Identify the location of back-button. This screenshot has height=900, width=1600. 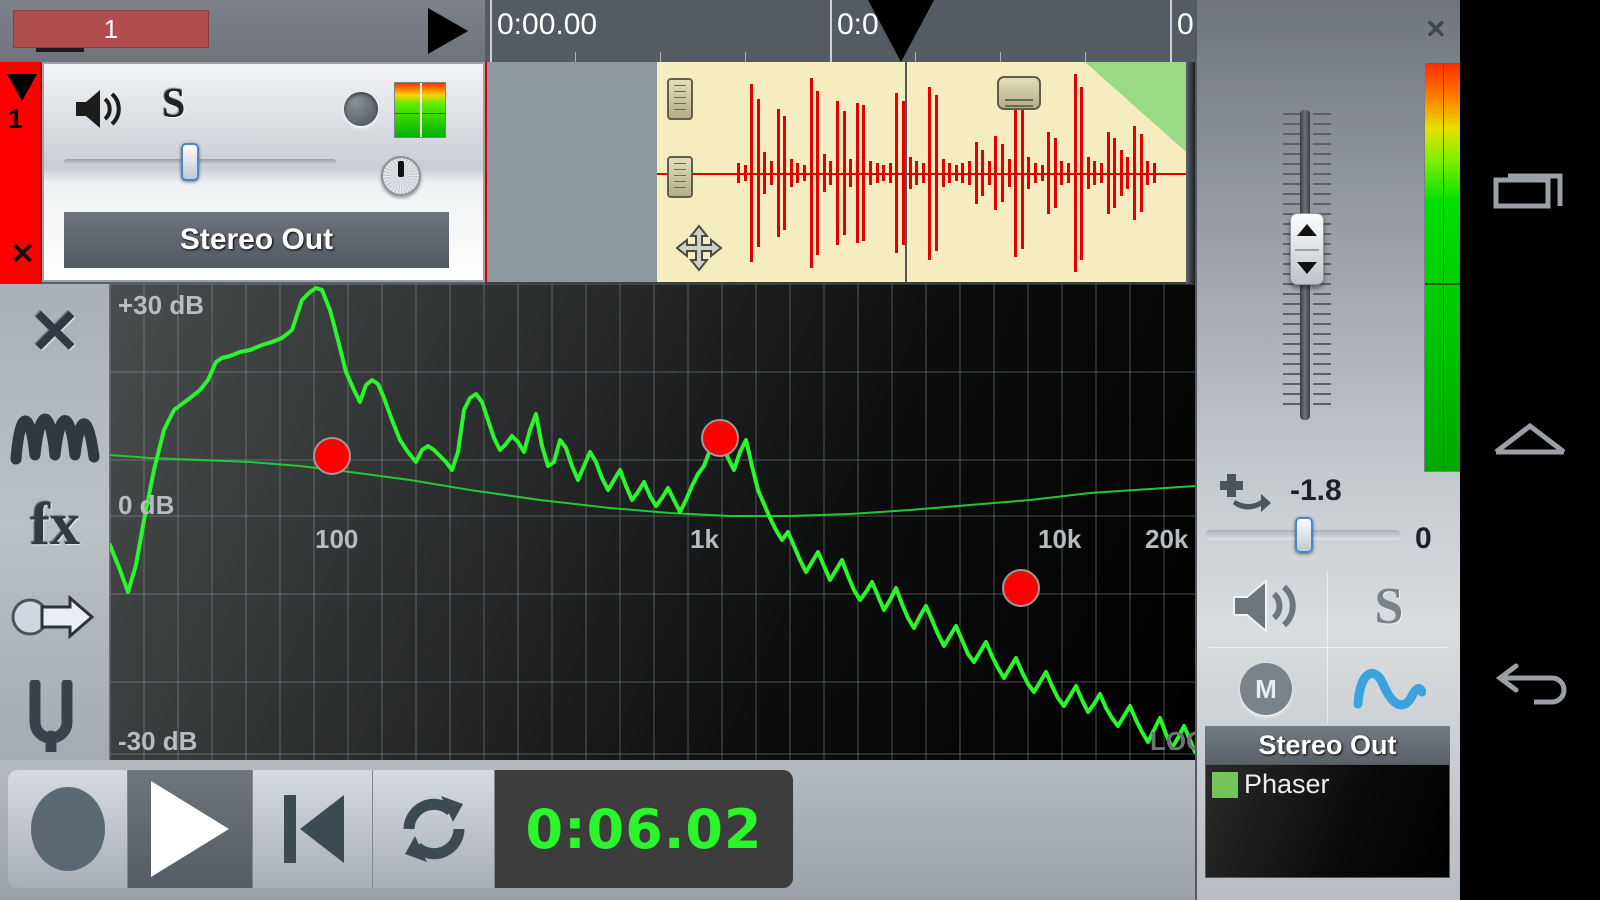
(1530, 685).